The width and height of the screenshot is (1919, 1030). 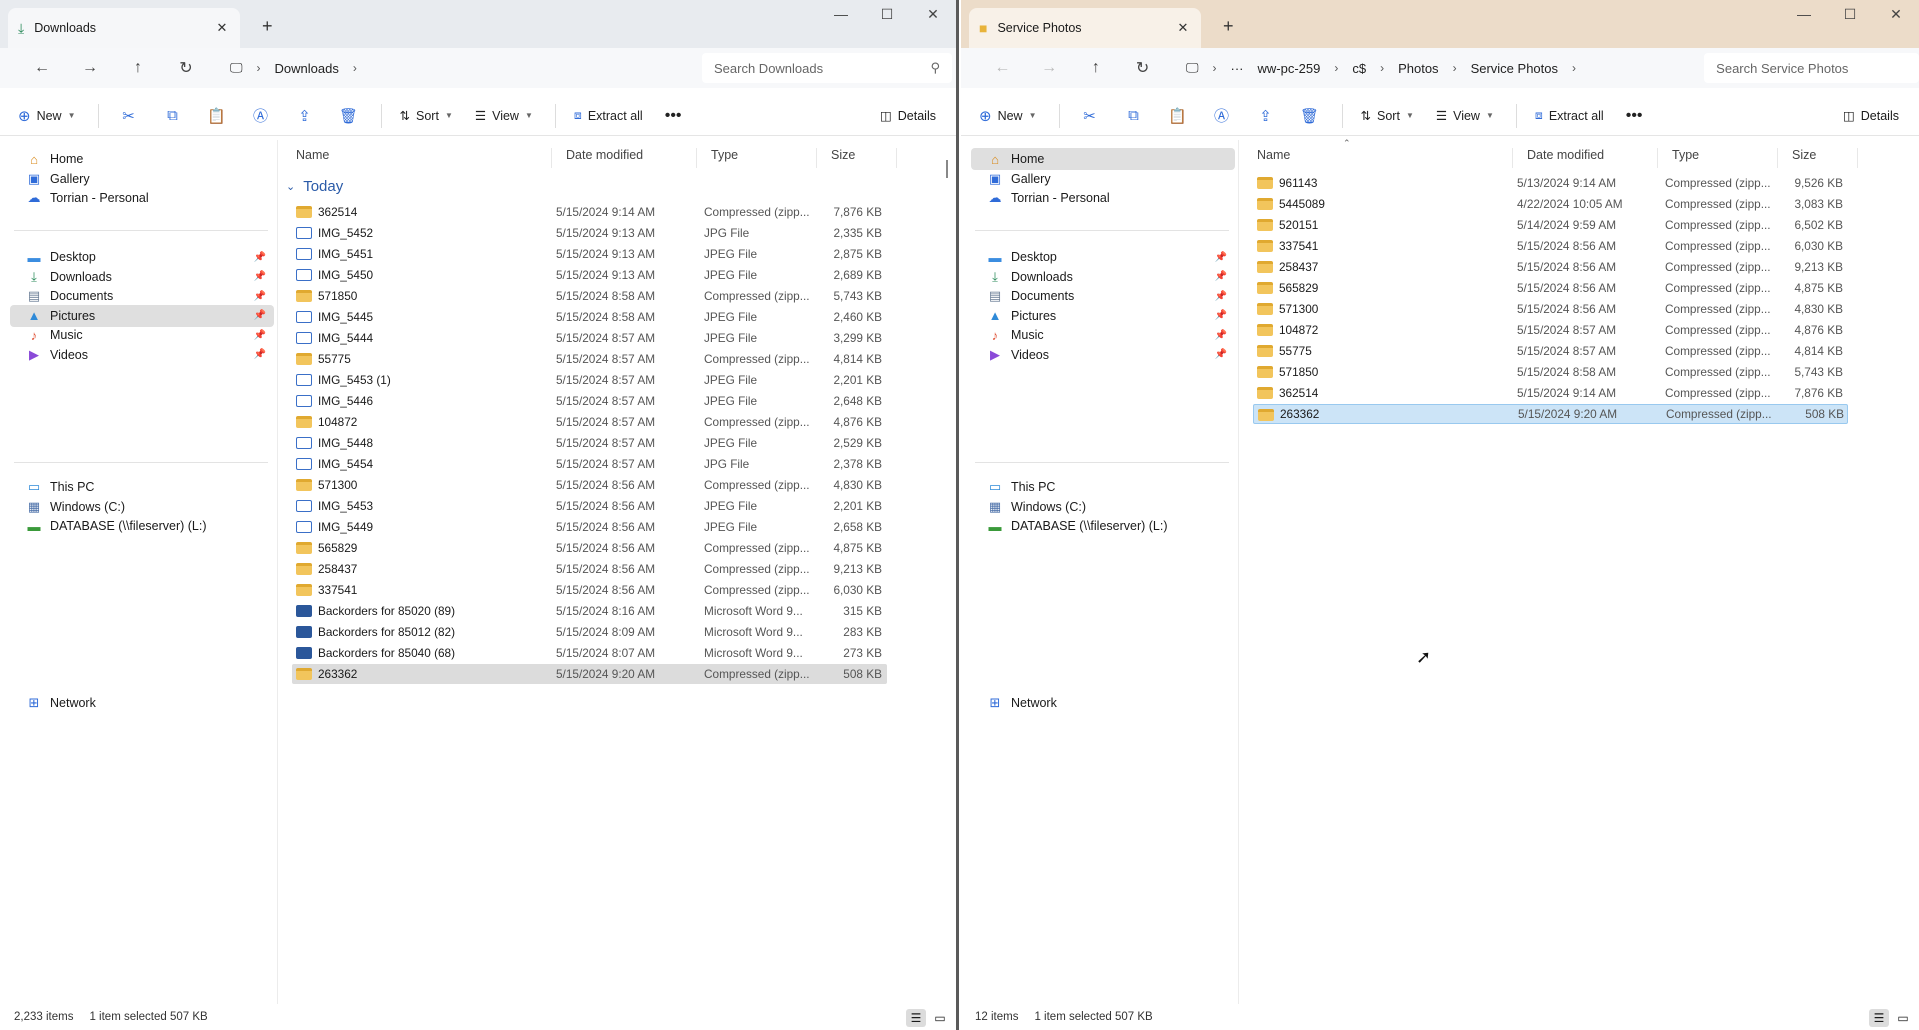 What do you see at coordinates (1514, 68) in the screenshot?
I see `breadcrumb-item: Service Photos` at bounding box center [1514, 68].